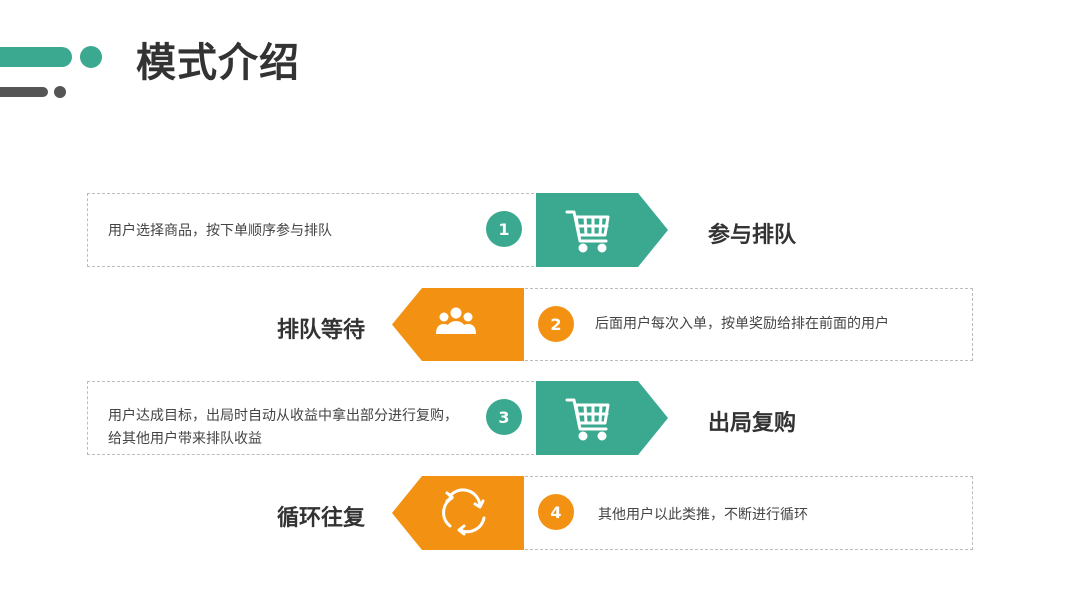 This screenshot has height=616, width=1074. What do you see at coordinates (602, 418) in the screenshot?
I see `step-3-flag` at bounding box center [602, 418].